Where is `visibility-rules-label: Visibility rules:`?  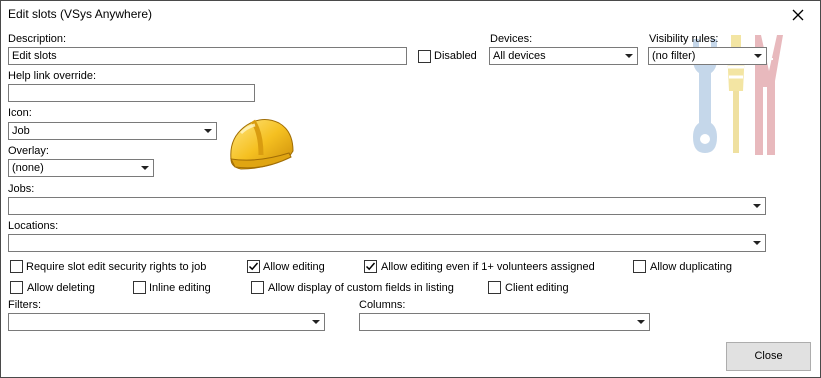
visibility-rules-label: Visibility rules: is located at coordinates (684, 39).